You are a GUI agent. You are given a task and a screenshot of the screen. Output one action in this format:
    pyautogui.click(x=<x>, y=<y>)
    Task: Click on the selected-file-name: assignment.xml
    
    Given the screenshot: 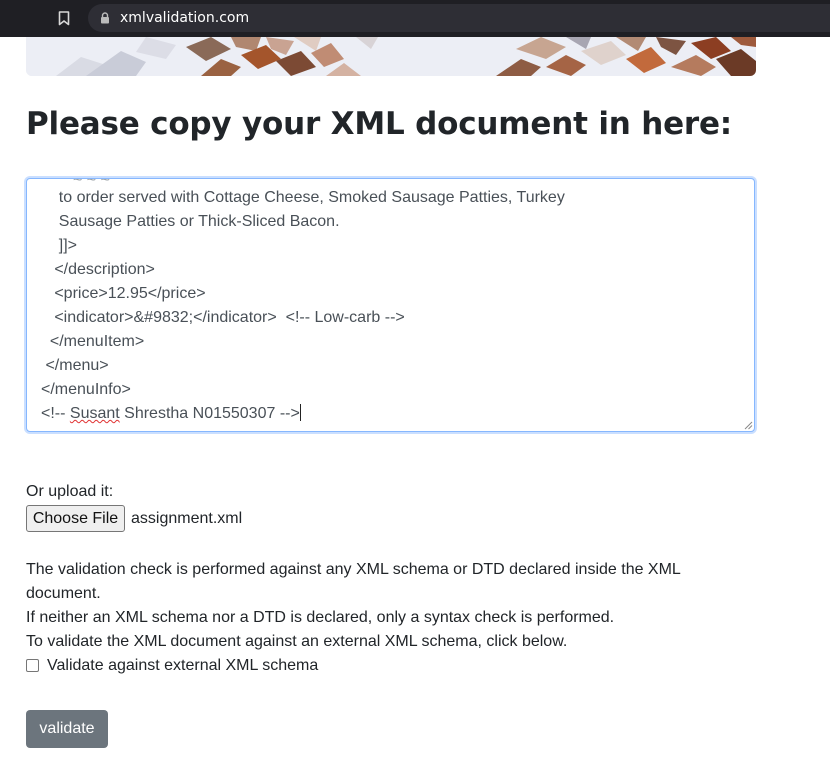 What is the action you would take?
    pyautogui.click(x=187, y=518)
    